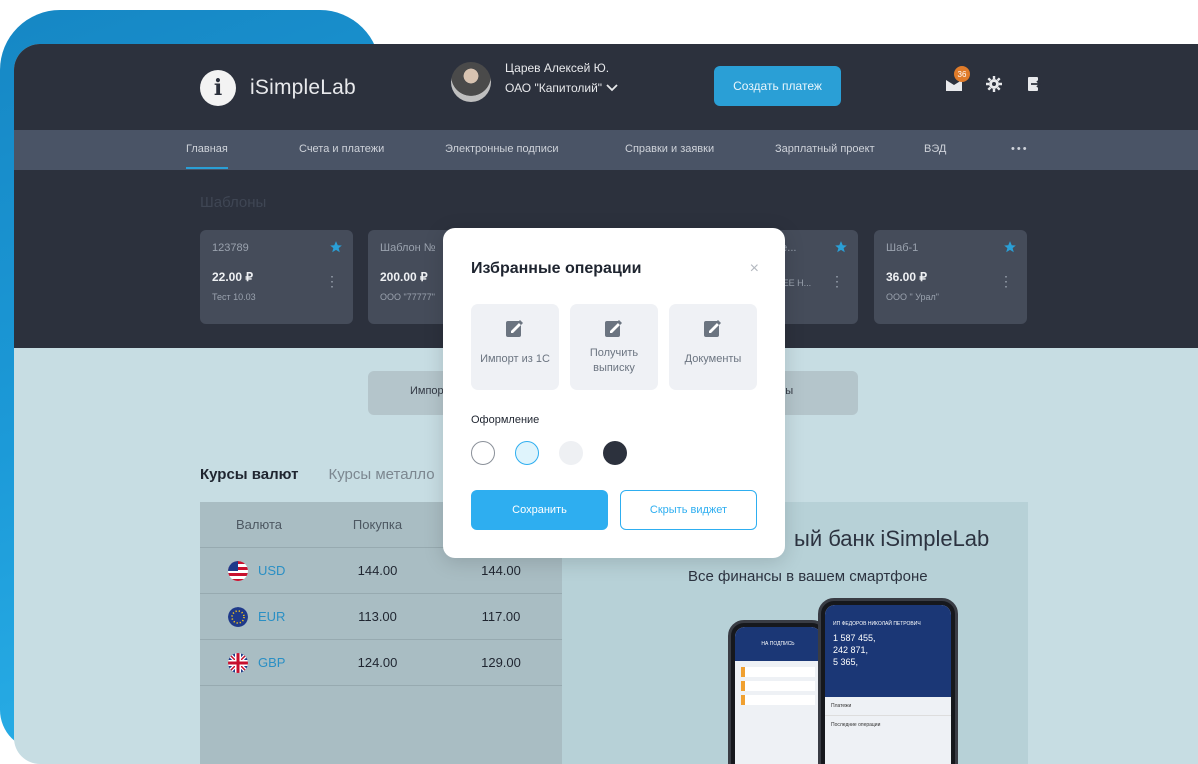 Image resolution: width=1198 pixels, height=764 pixels. Describe the element at coordinates (851, 650) in the screenshot. I see `phone-balance: 242 871,` at that location.